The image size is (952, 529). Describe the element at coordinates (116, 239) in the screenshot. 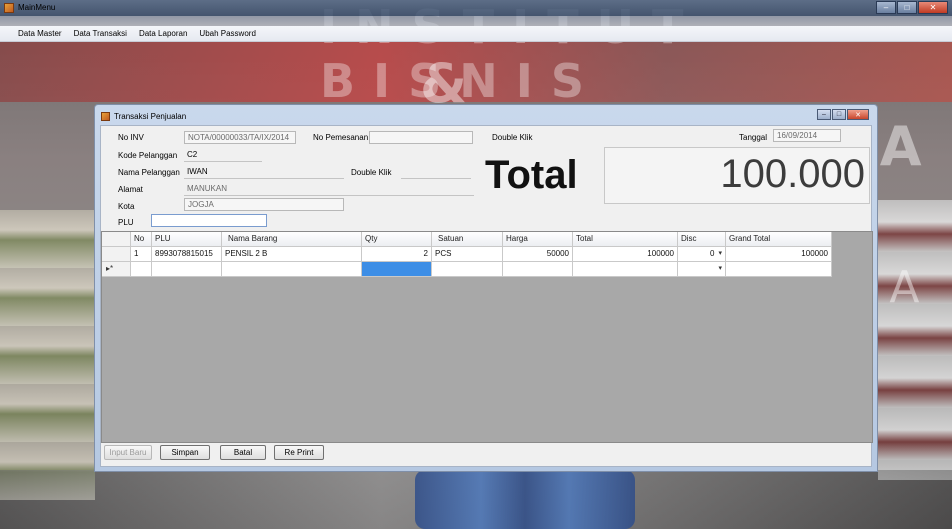

I see `row-header-corner` at that location.